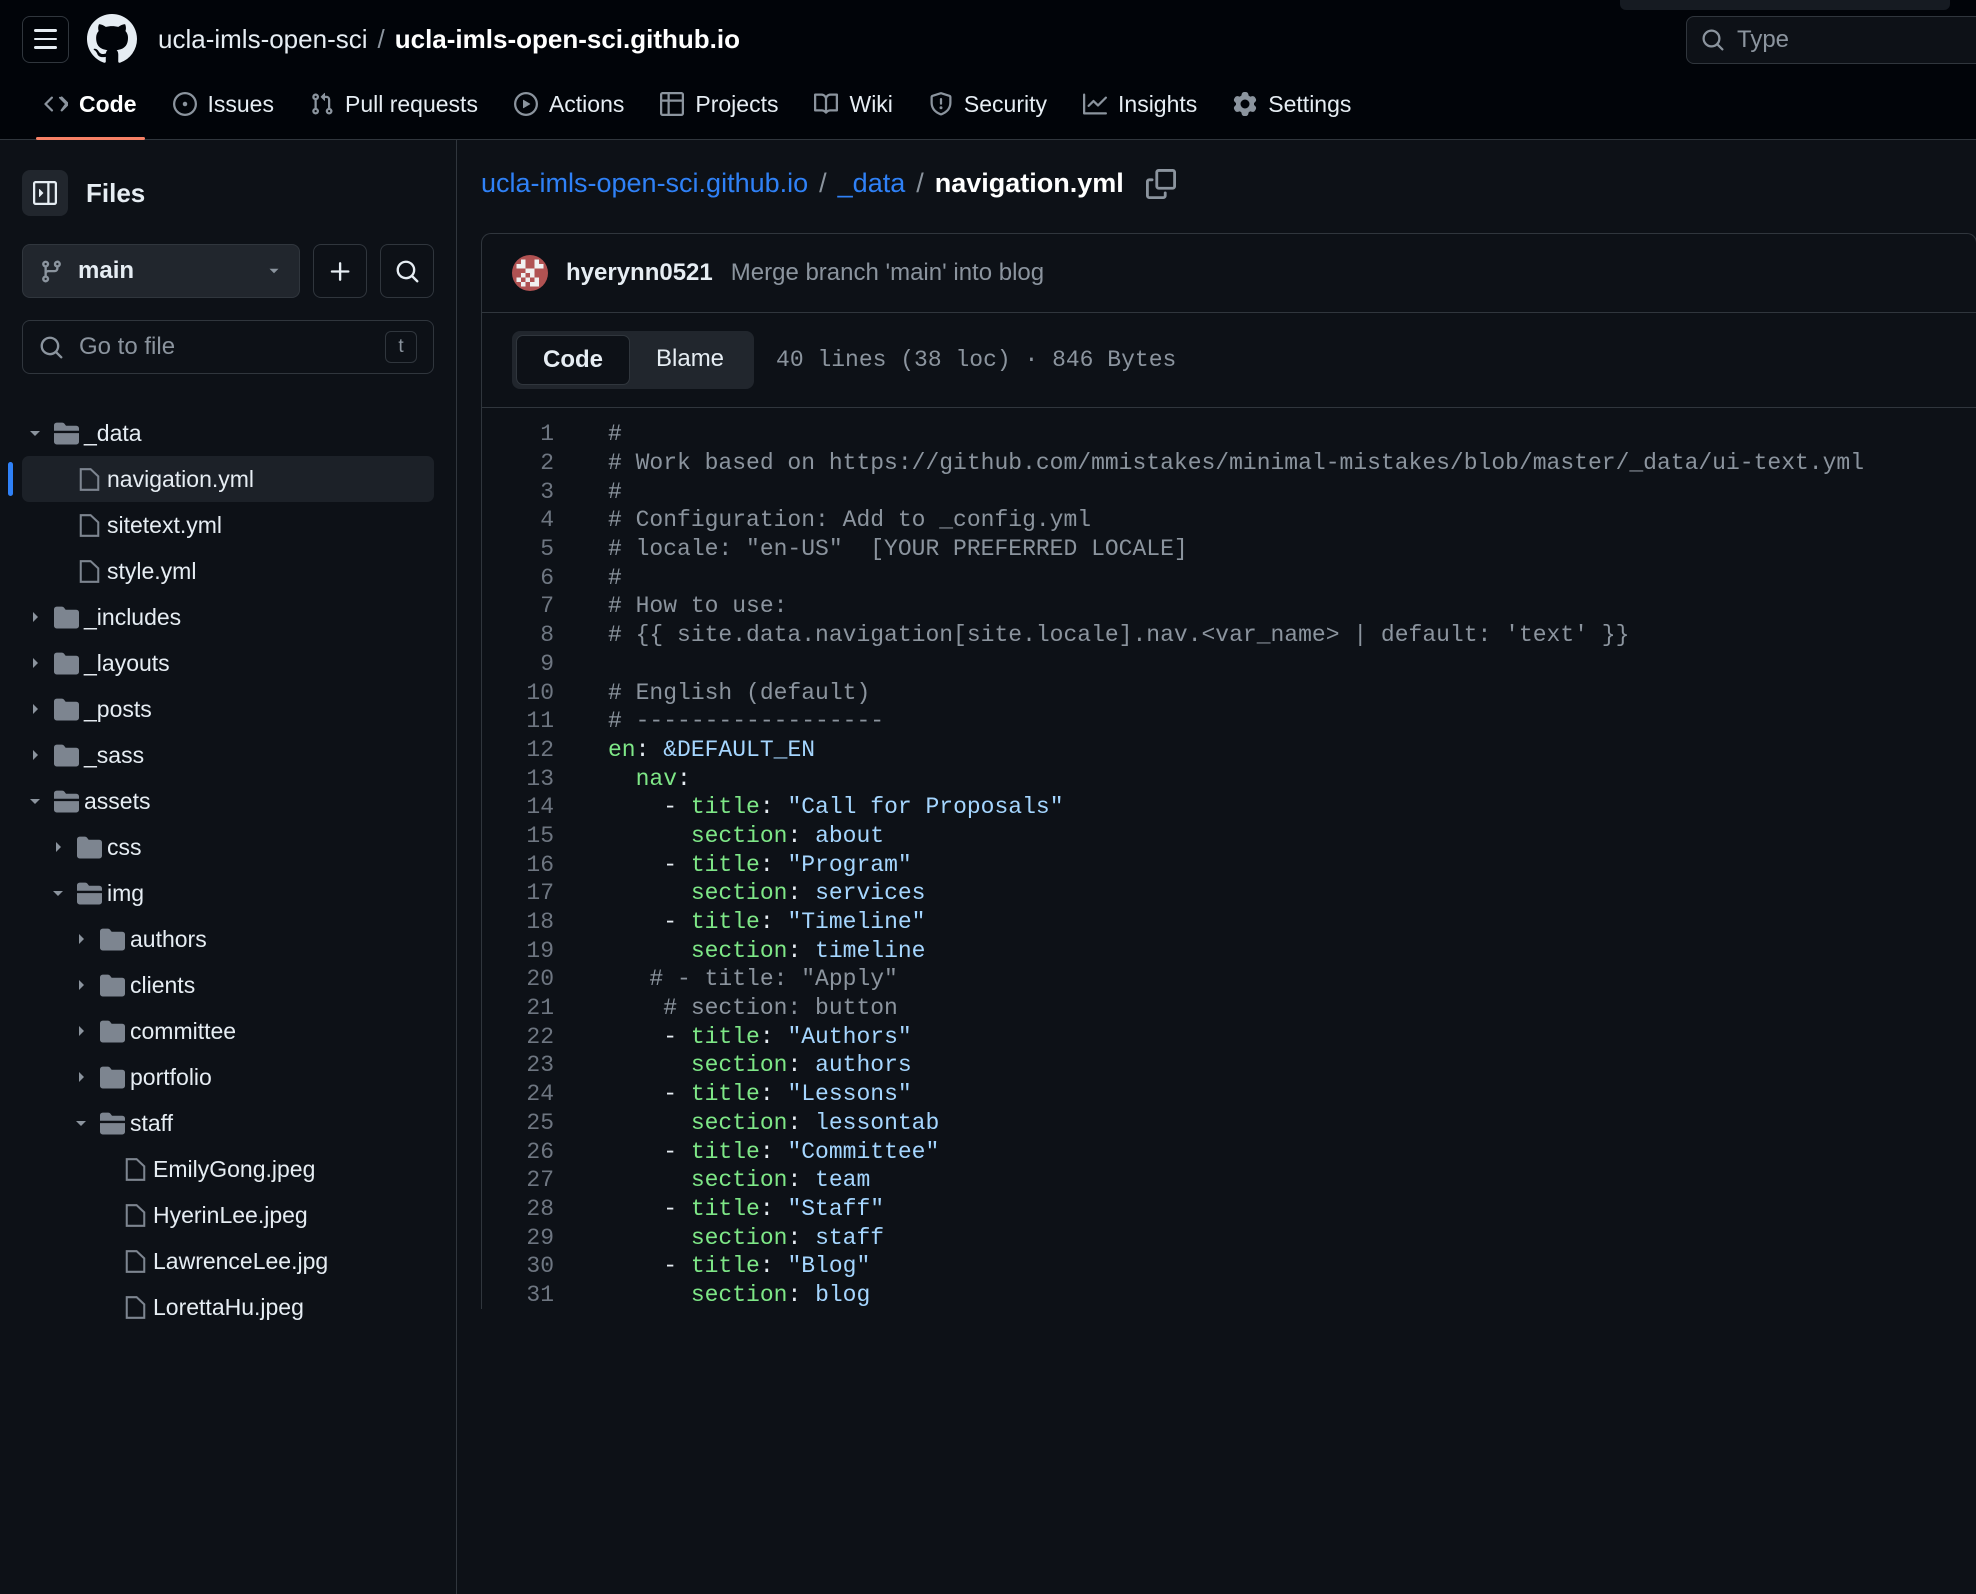 This screenshot has width=1976, height=1594. I want to click on go-to-file-input: Go to file t, so click(228, 347).